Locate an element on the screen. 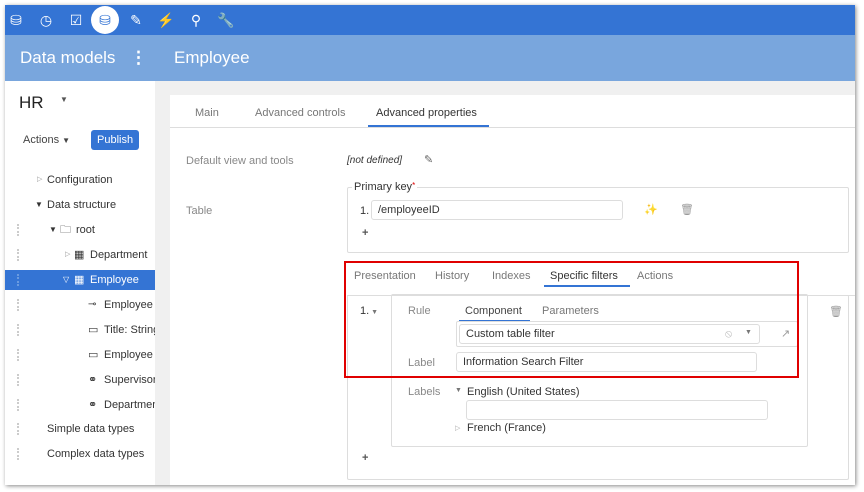 This screenshot has width=864, height=492. actions-menu: Actions ▼ is located at coordinates (46, 140).